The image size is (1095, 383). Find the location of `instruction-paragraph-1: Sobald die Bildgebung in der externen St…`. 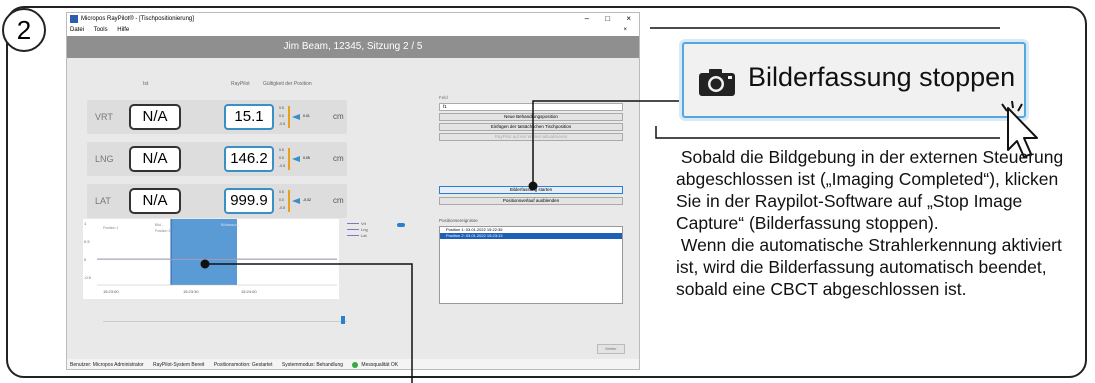

instruction-paragraph-1: Sobald die Bildgebung in der externen St… is located at coordinates (872, 190).